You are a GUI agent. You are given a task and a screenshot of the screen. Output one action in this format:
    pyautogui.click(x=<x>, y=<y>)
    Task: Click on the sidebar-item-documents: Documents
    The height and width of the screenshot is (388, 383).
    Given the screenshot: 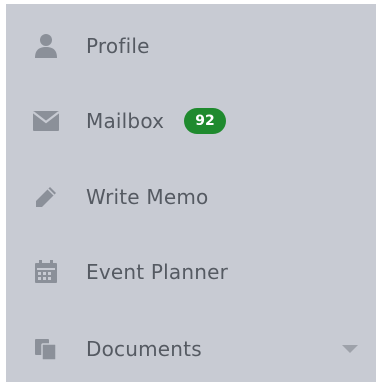 What is the action you would take?
    pyautogui.click(x=191, y=349)
    